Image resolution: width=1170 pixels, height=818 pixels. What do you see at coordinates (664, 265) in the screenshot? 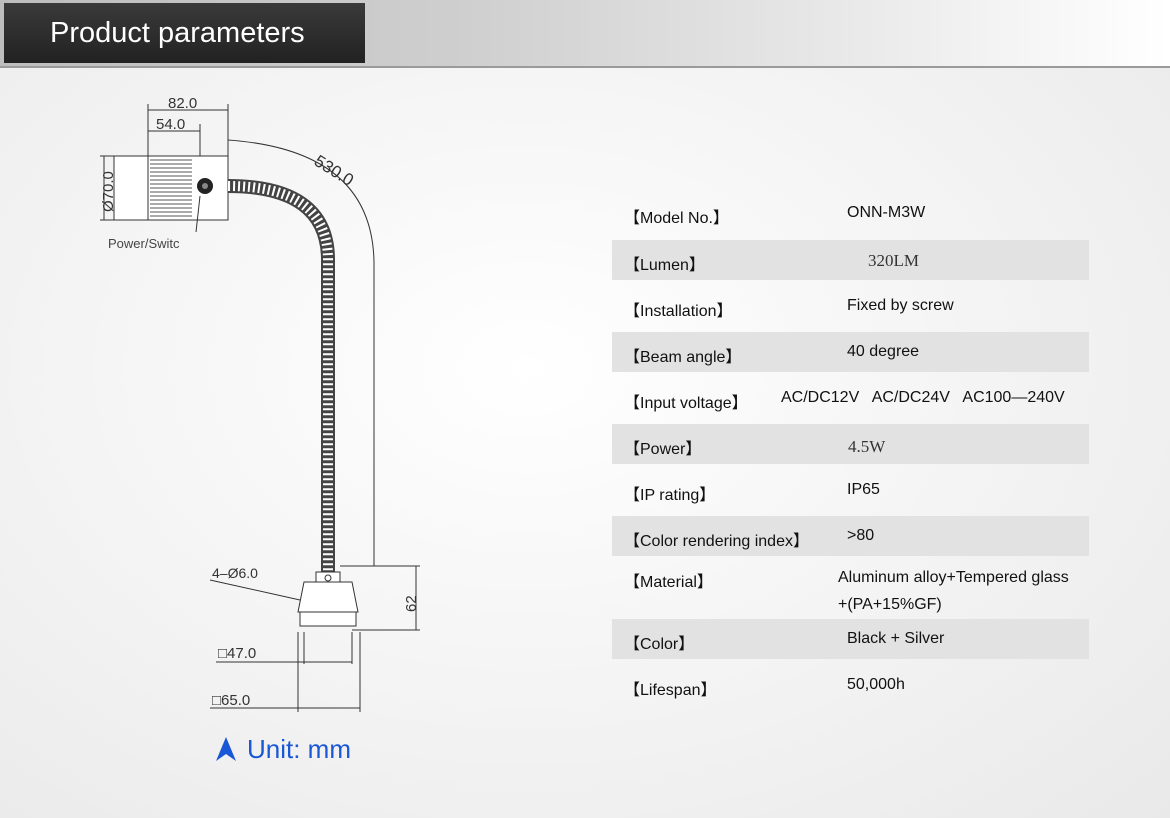
I see `spec-key: 【Lumen】` at bounding box center [664, 265].